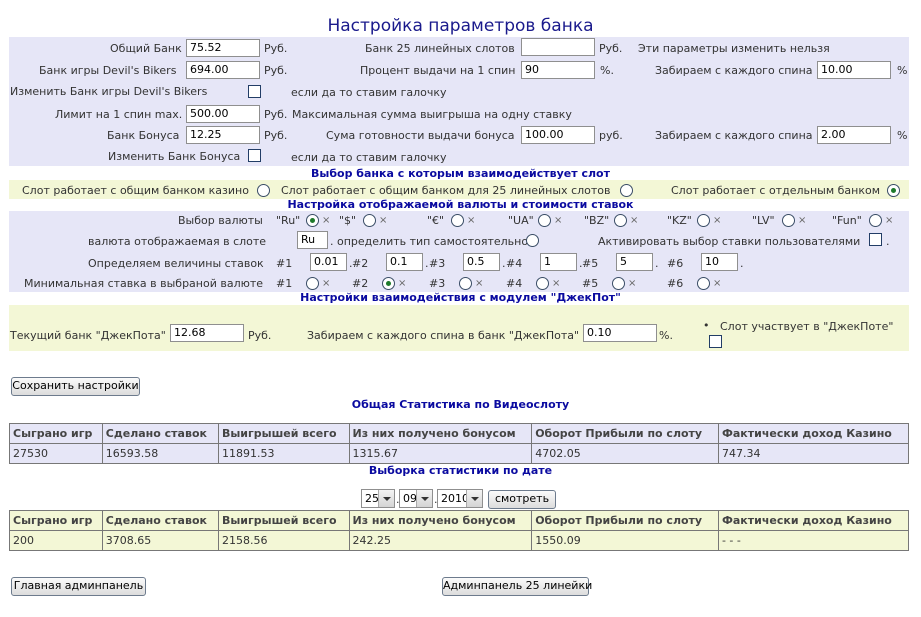 This screenshot has height=617, width=921. I want to click on min-bet-number-label: #1, so click(284, 283).